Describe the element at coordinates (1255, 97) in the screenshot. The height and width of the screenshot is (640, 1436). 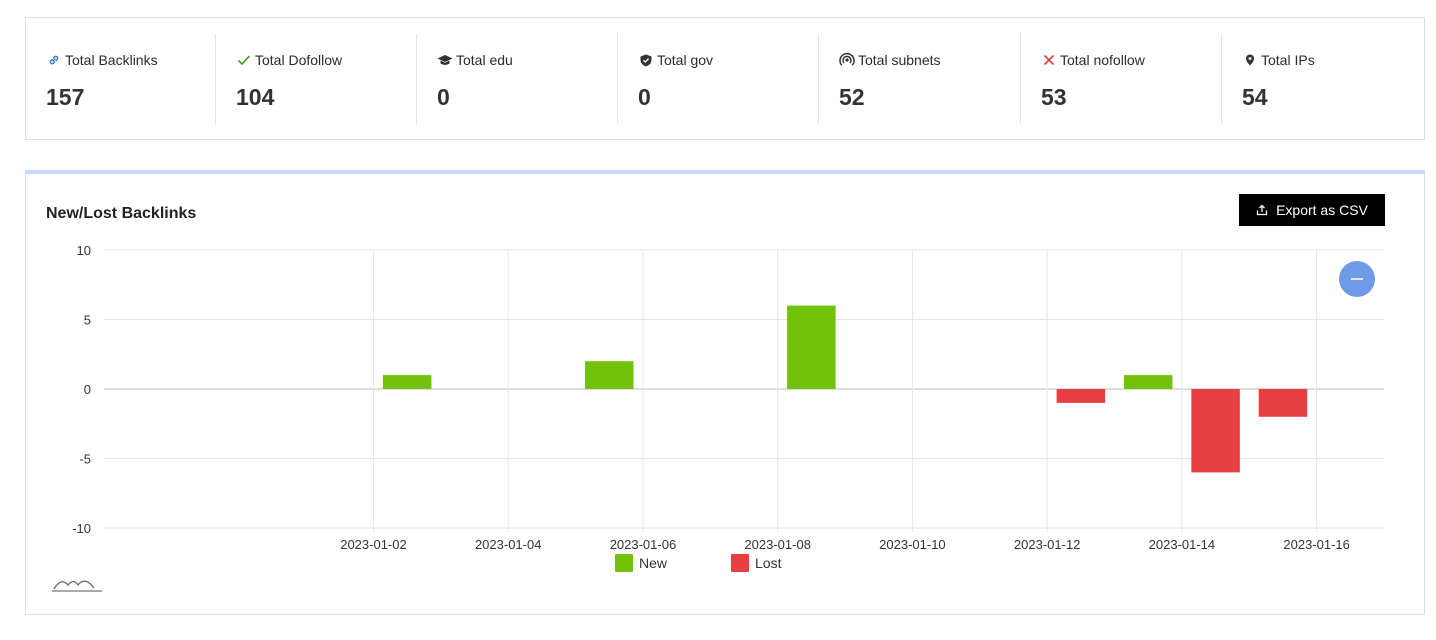
I see `stat-value: 54` at that location.